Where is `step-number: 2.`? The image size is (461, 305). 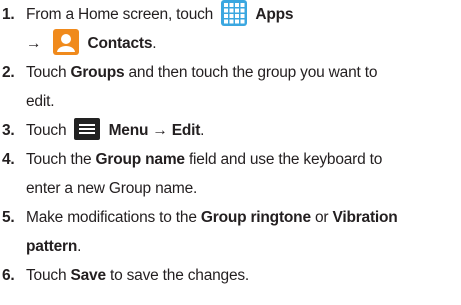
step-number: 2. is located at coordinates (8, 72).